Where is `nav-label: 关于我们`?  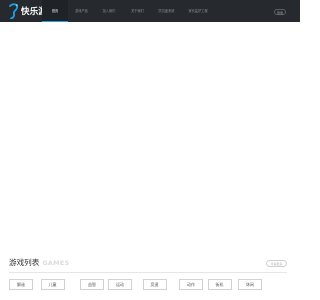 nav-label: 关于我们 is located at coordinates (137, 11).